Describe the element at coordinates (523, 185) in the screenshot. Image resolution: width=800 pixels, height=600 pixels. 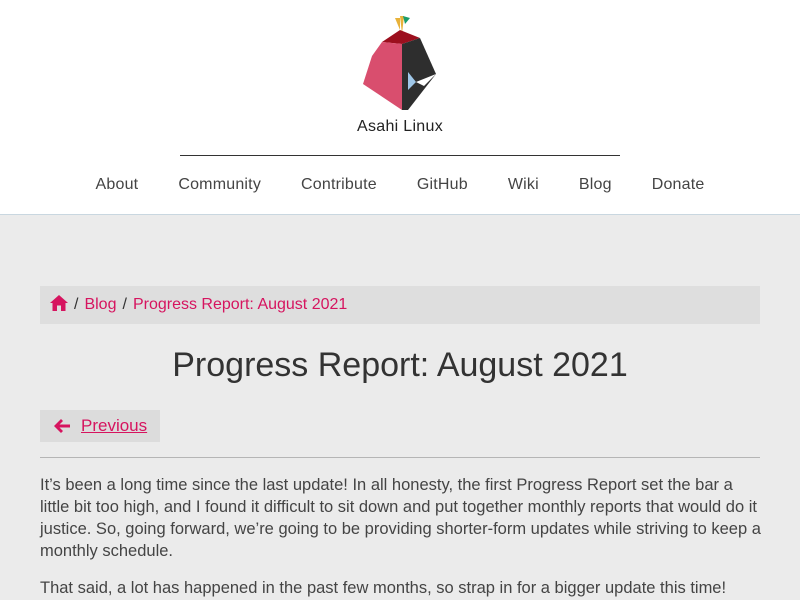
I see `nav-wiki: Wiki` at that location.